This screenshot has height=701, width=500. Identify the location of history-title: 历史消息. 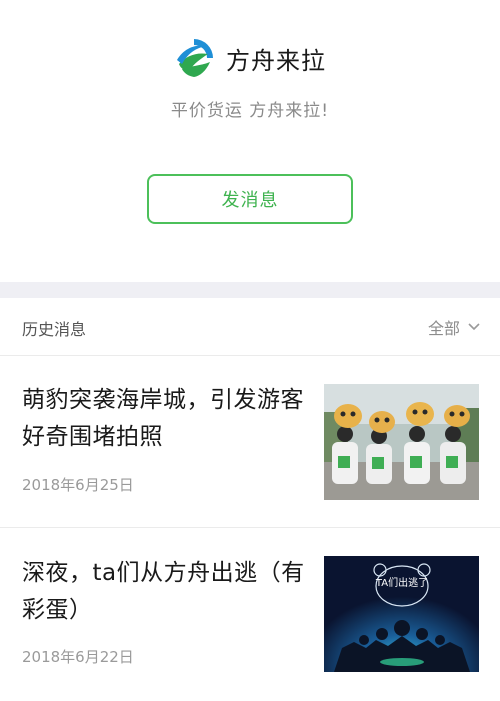
(54, 329).